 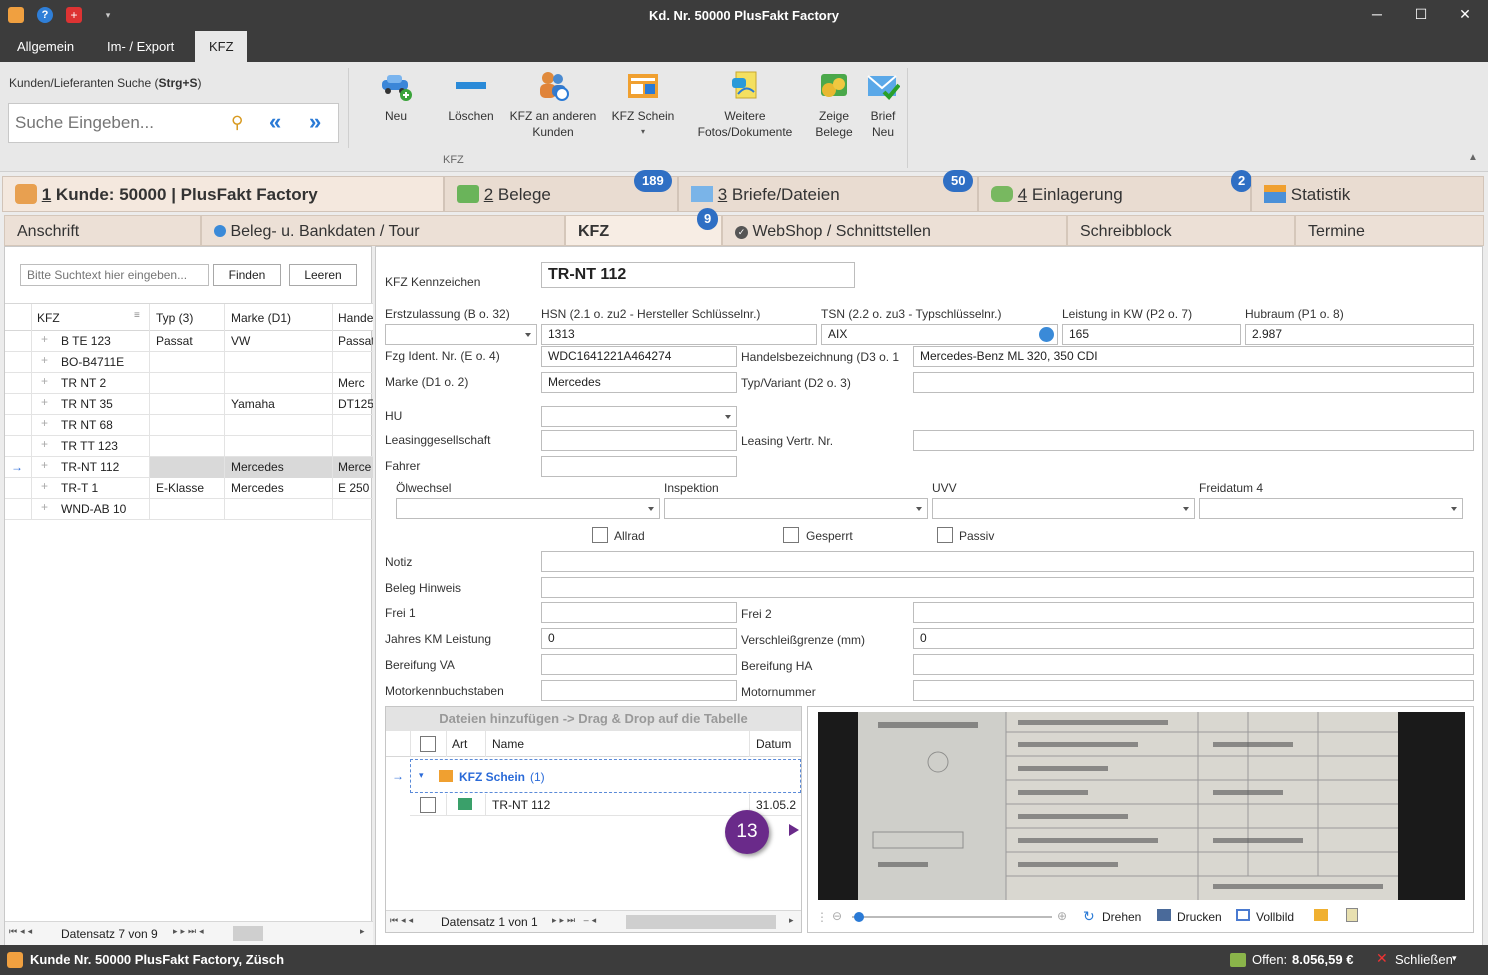 What do you see at coordinates (575, 920) in the screenshot?
I see `files-nav-next-icon: ▸▸⏭ –◂` at bounding box center [575, 920].